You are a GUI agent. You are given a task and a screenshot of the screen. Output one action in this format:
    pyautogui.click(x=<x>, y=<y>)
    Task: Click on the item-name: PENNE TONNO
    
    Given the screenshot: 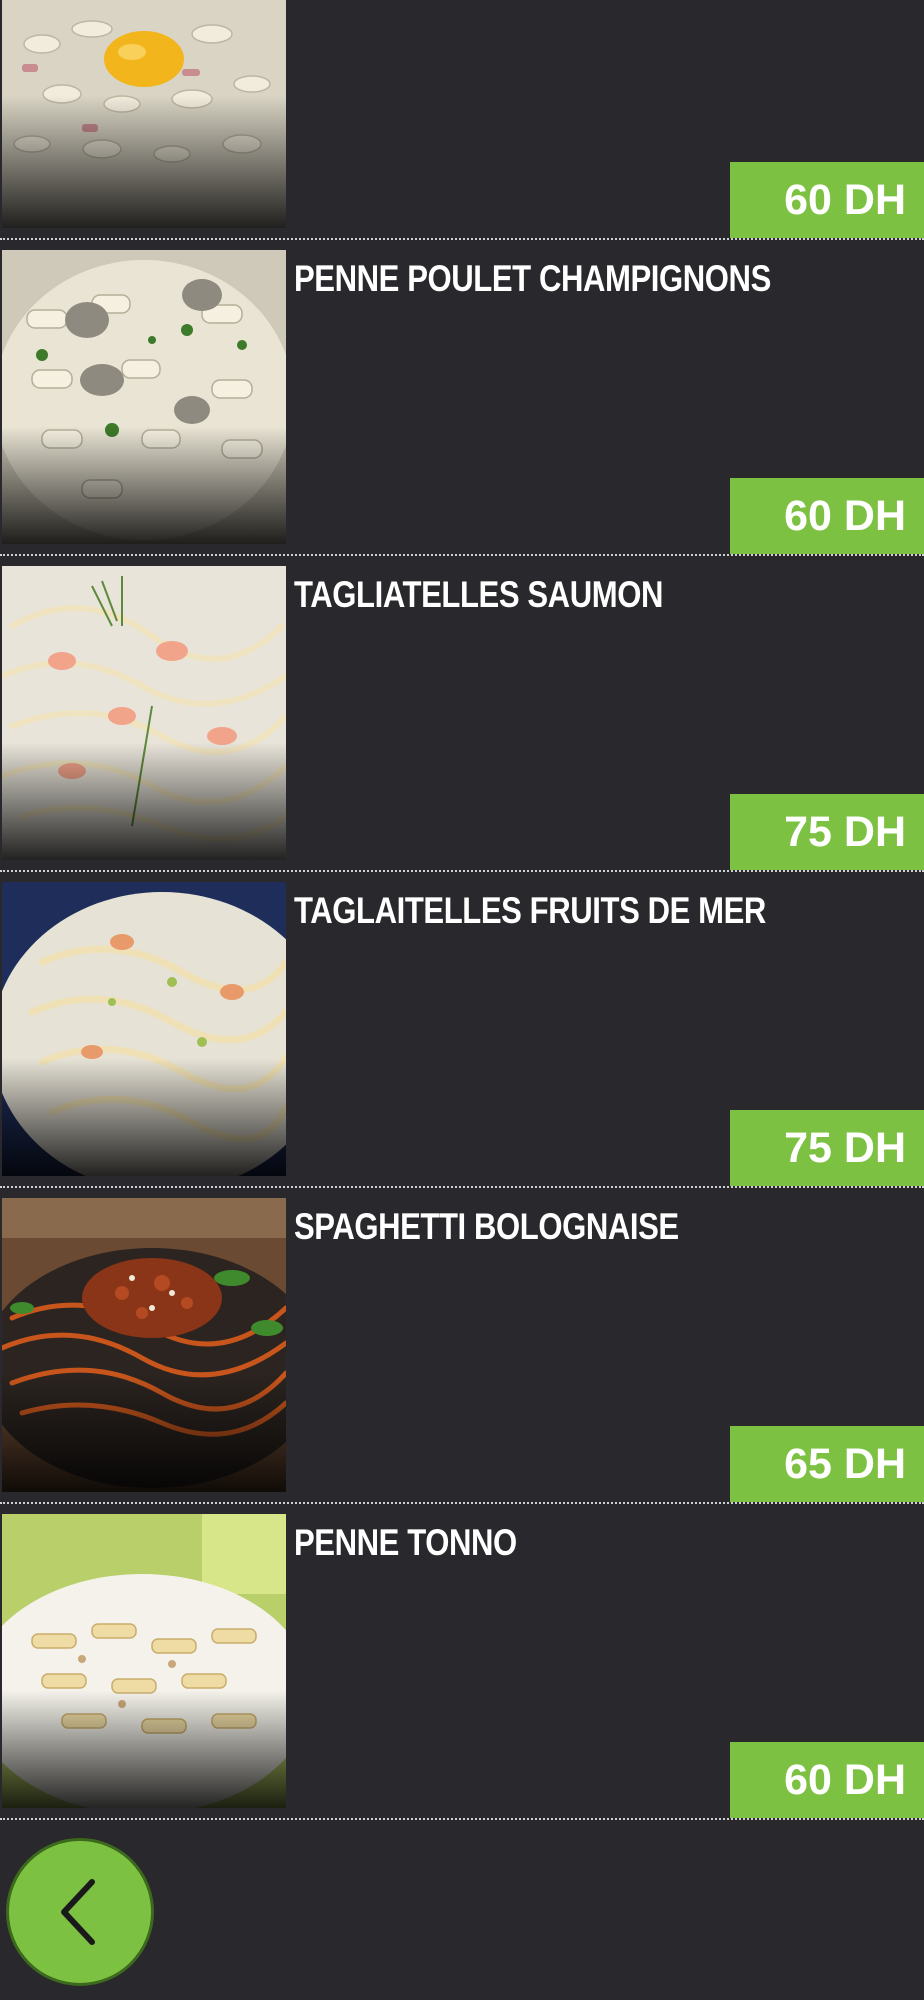 What is the action you would take?
    pyautogui.click(x=405, y=1542)
    